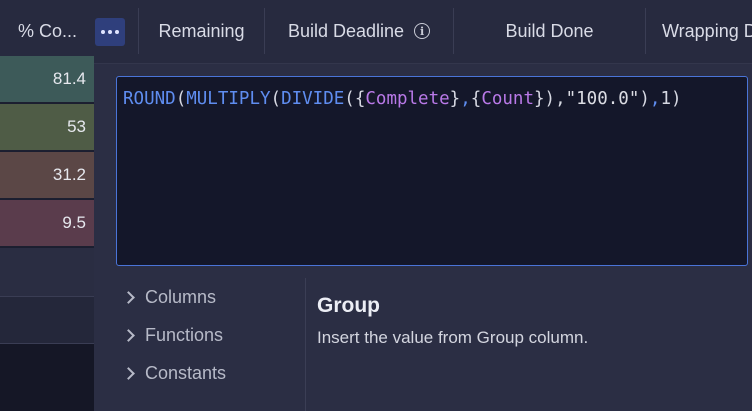 The image size is (752, 411). Describe the element at coordinates (47, 79) in the screenshot. I see `table-cell-percent: 81.4` at that location.